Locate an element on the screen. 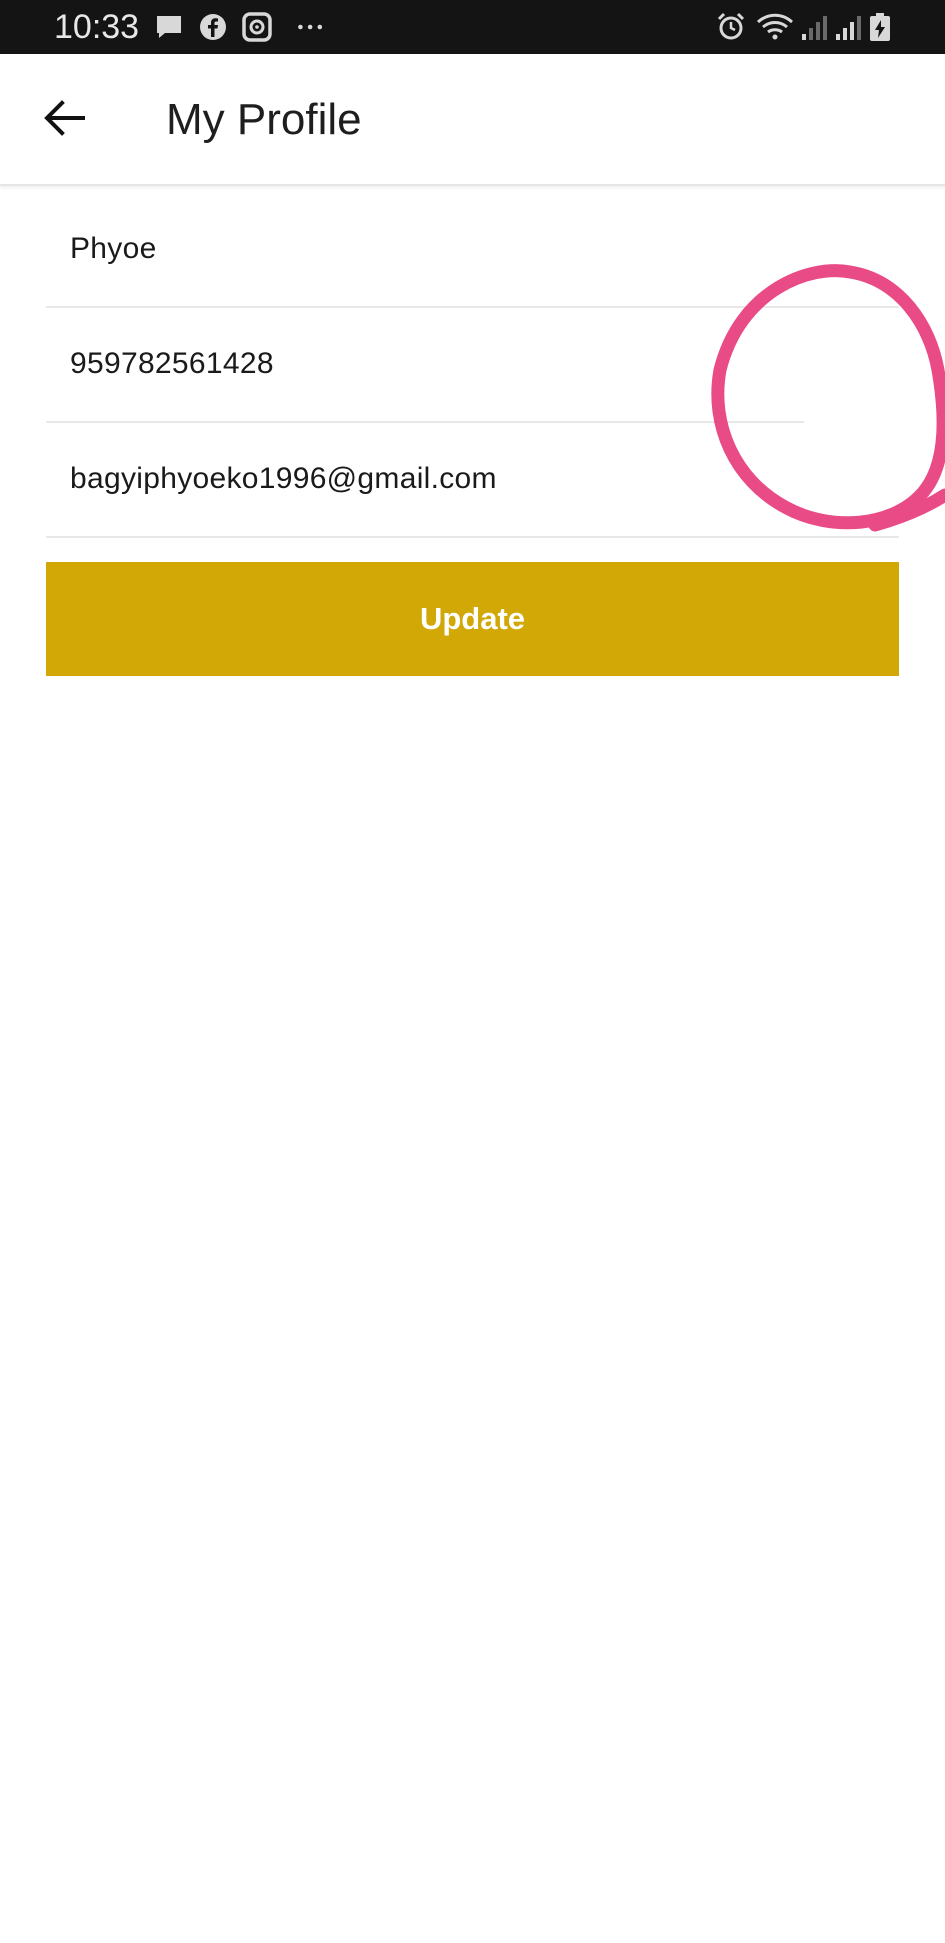 The height and width of the screenshot is (1943, 945). battery-charging-icon is located at coordinates (880, 27).